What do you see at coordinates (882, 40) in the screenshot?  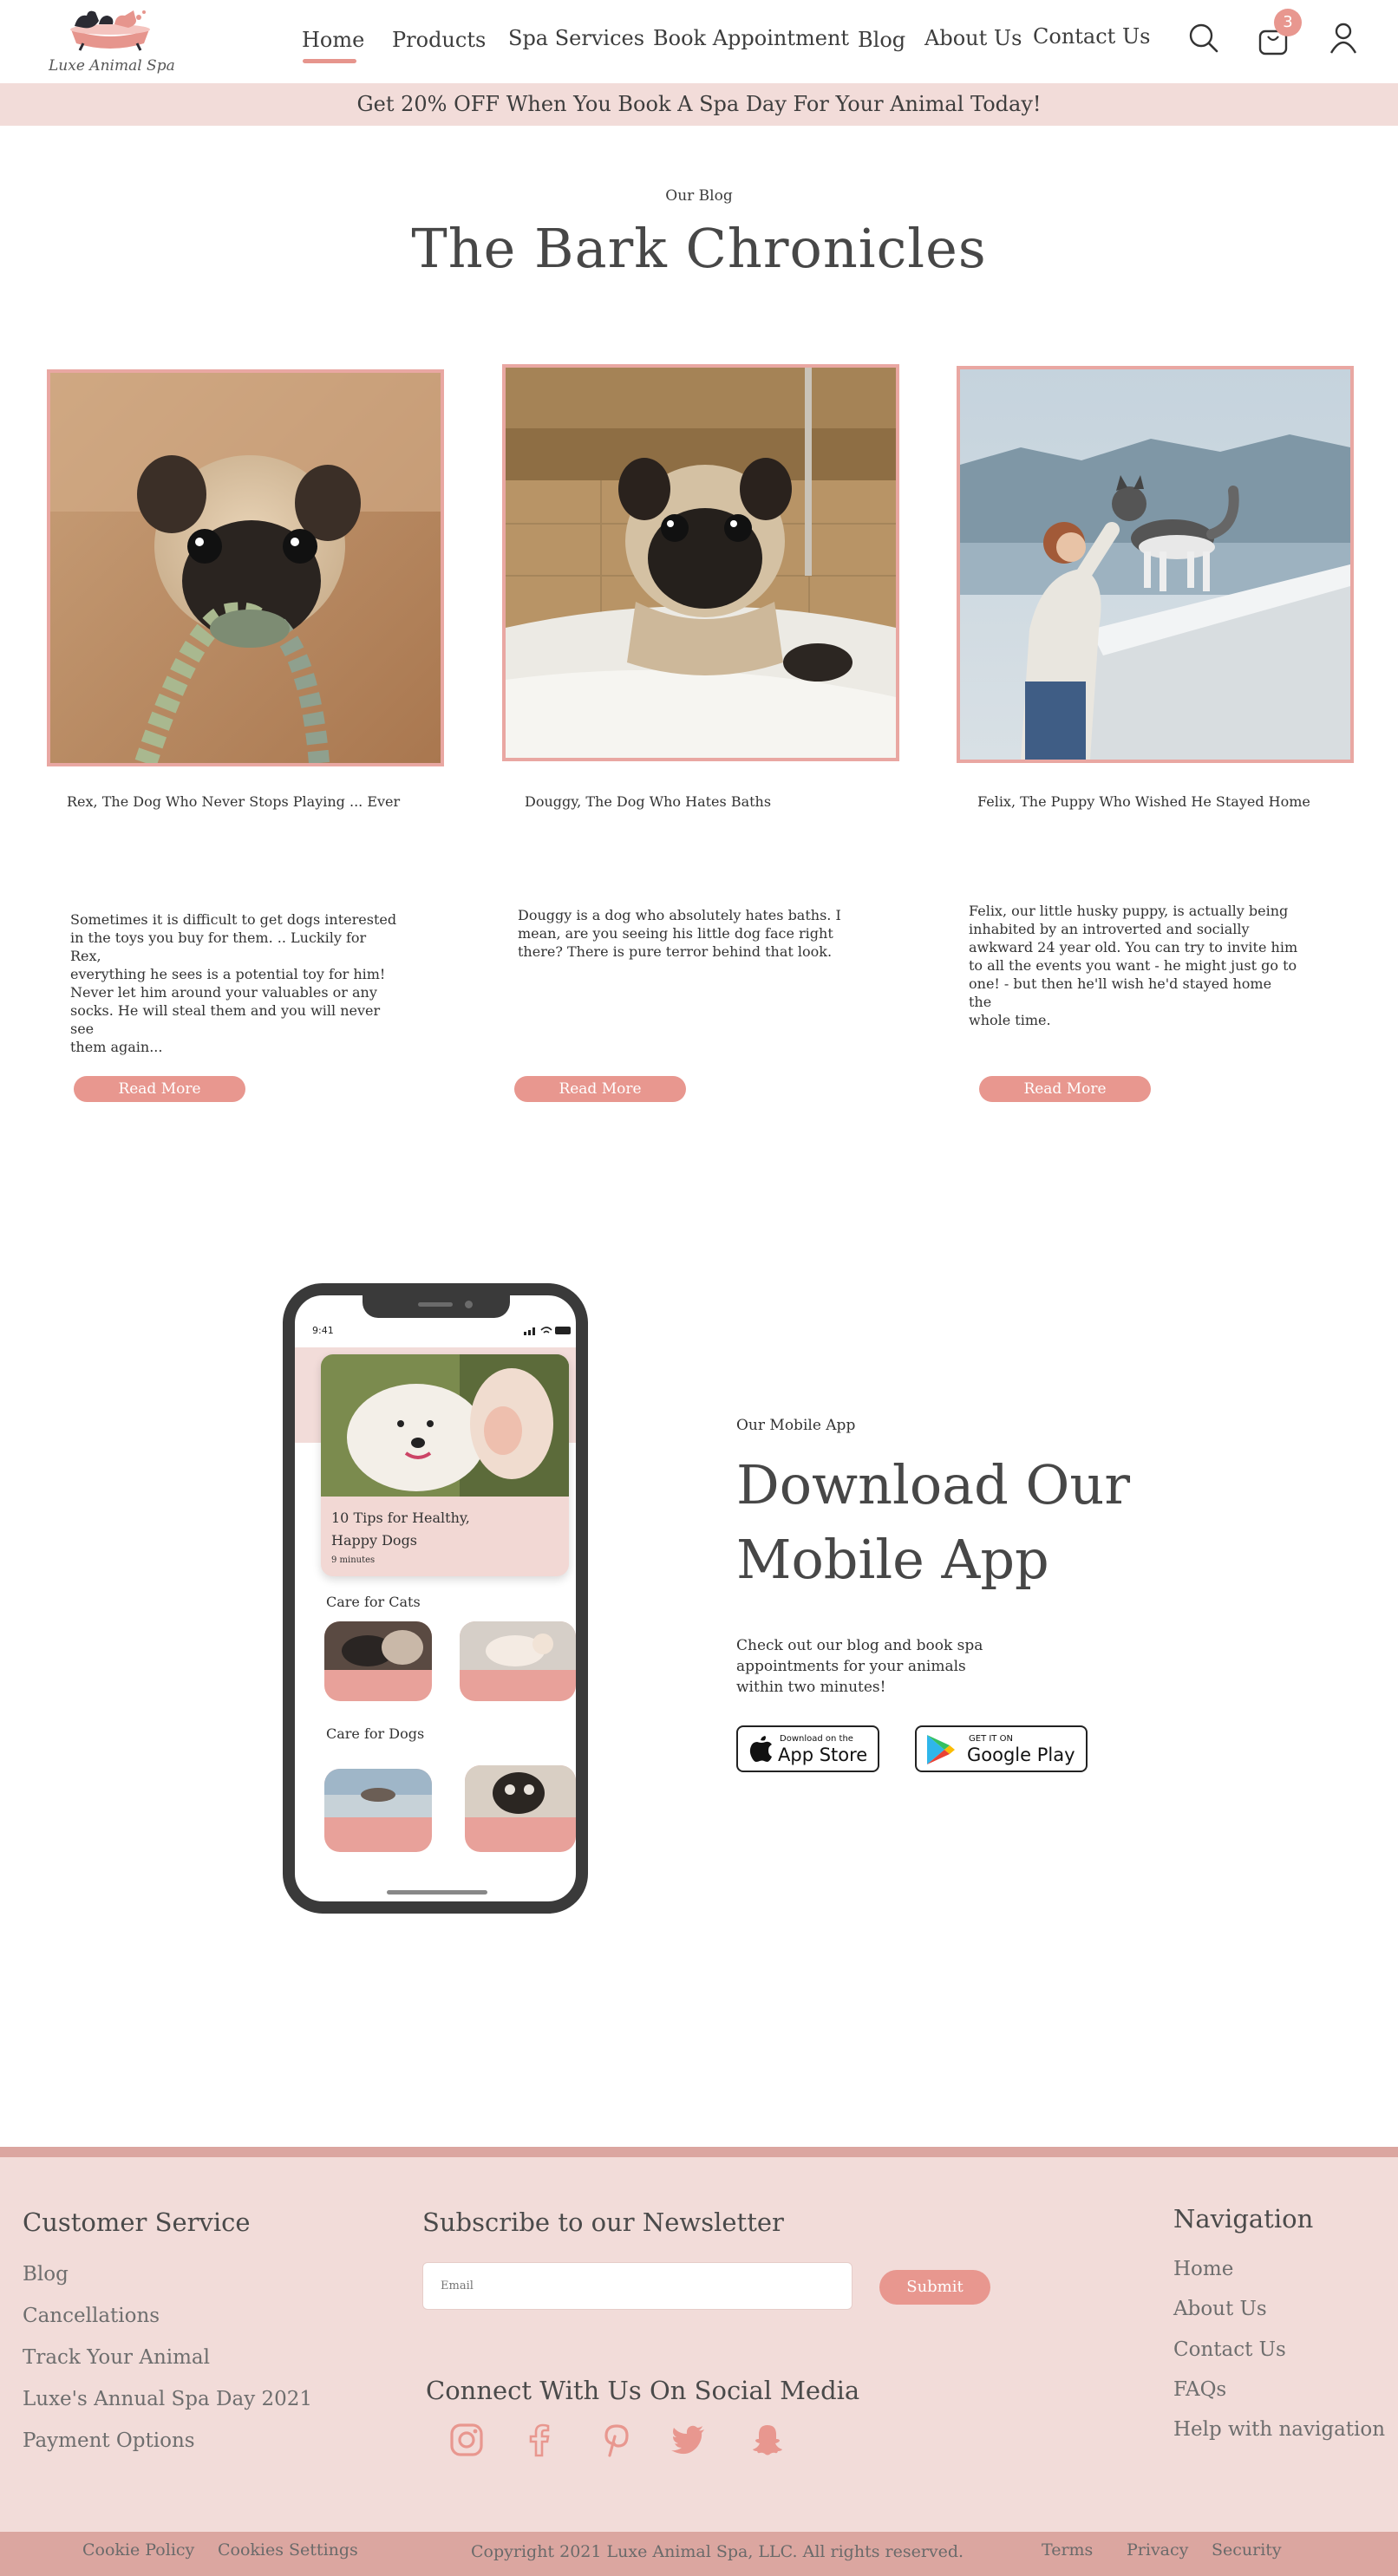 I see `nav-blog: Blog` at bounding box center [882, 40].